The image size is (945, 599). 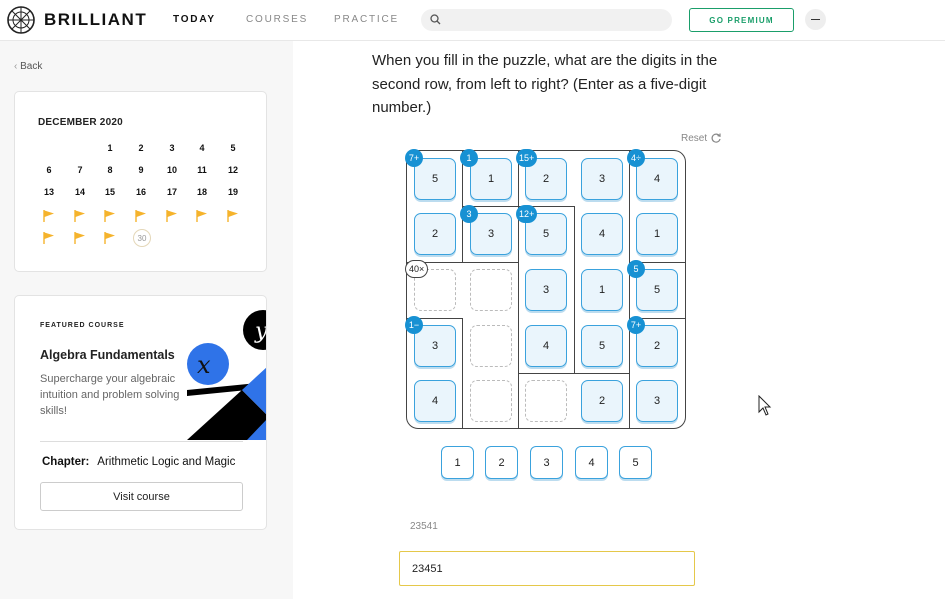 What do you see at coordinates (110, 170) in the screenshot?
I see `calendar-day: 8` at bounding box center [110, 170].